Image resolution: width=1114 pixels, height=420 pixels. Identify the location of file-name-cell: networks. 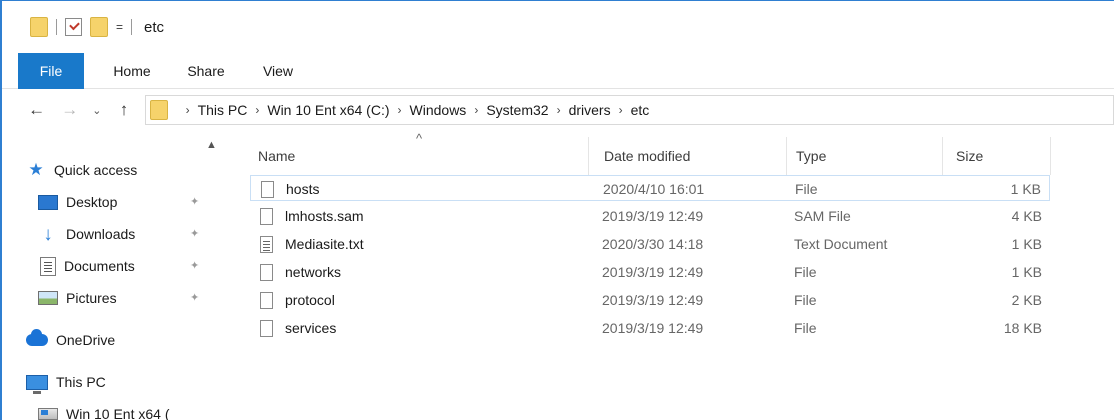
(300, 272).